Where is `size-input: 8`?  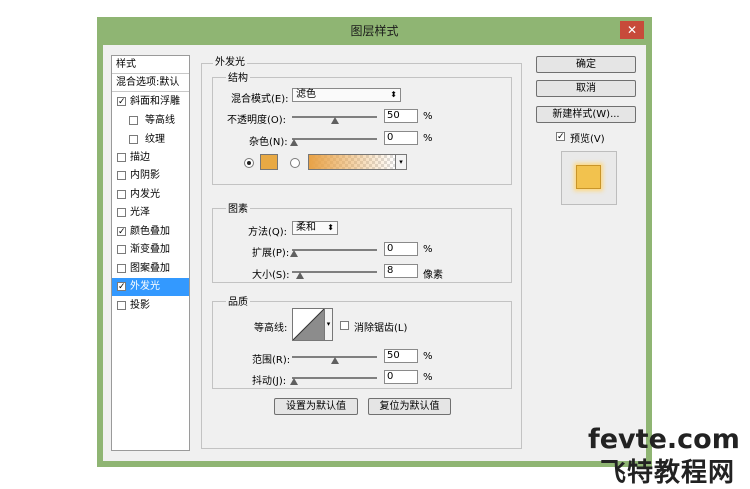 size-input: 8 is located at coordinates (401, 271).